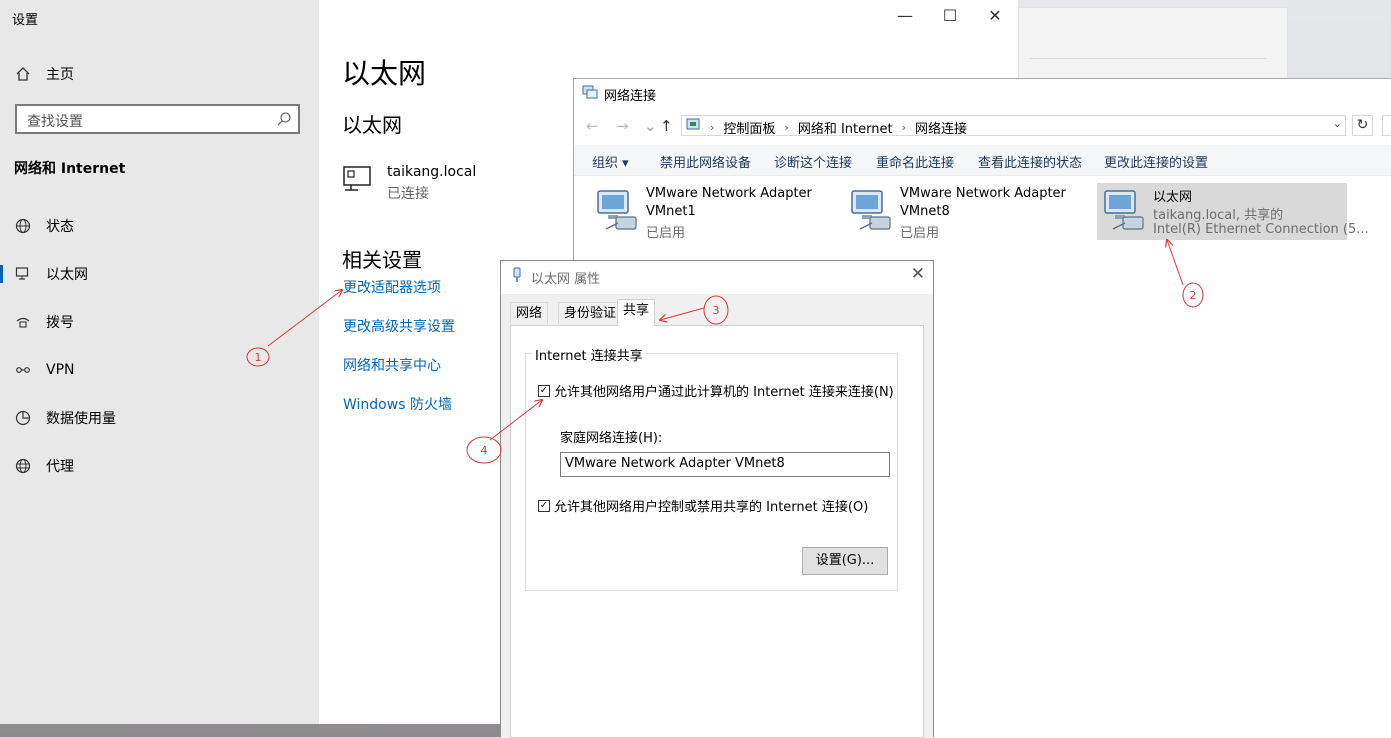  I want to click on adapter-subname: VMnet8, so click(925, 211).